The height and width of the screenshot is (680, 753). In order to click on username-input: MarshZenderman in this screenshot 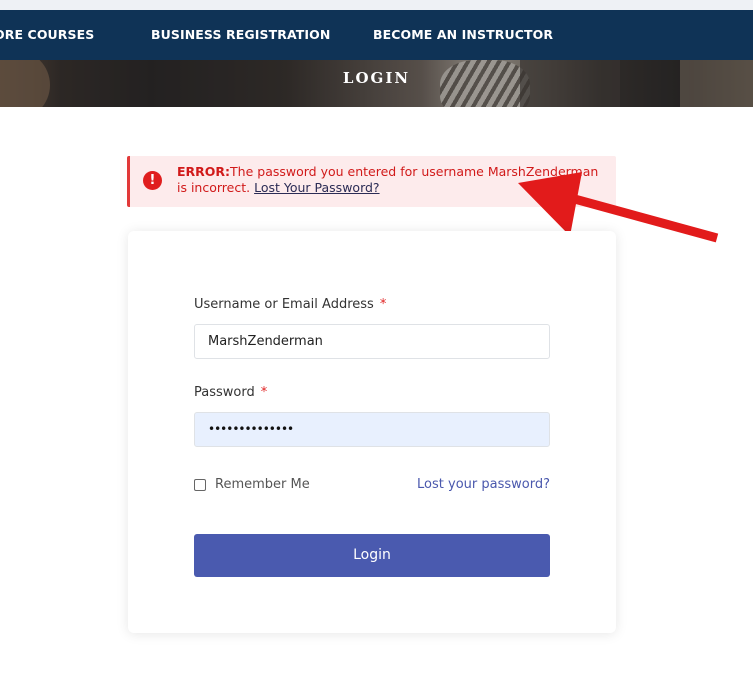, I will do `click(372, 341)`.